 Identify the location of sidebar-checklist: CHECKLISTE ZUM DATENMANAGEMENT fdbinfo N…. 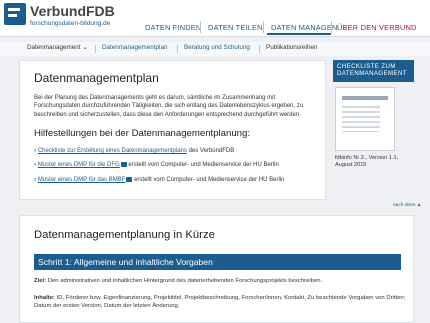
(373, 130).